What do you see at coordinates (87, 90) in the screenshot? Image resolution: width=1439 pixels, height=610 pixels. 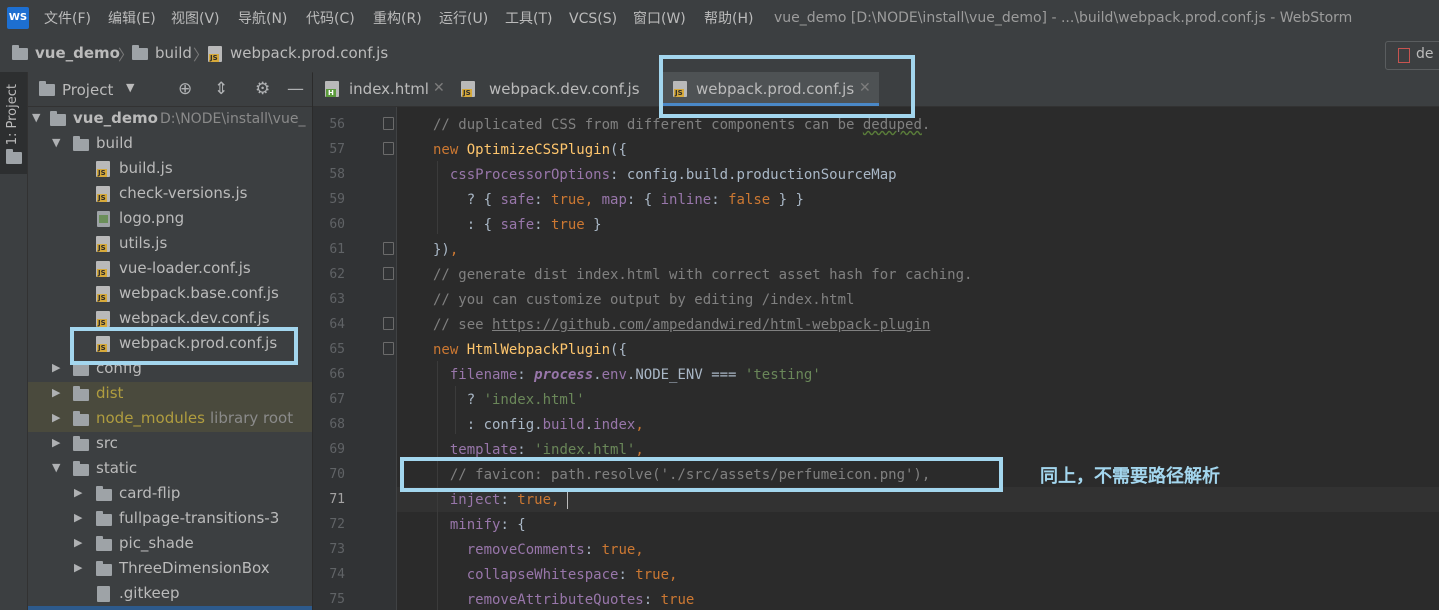 I see `project-view-selector: Project` at bounding box center [87, 90].